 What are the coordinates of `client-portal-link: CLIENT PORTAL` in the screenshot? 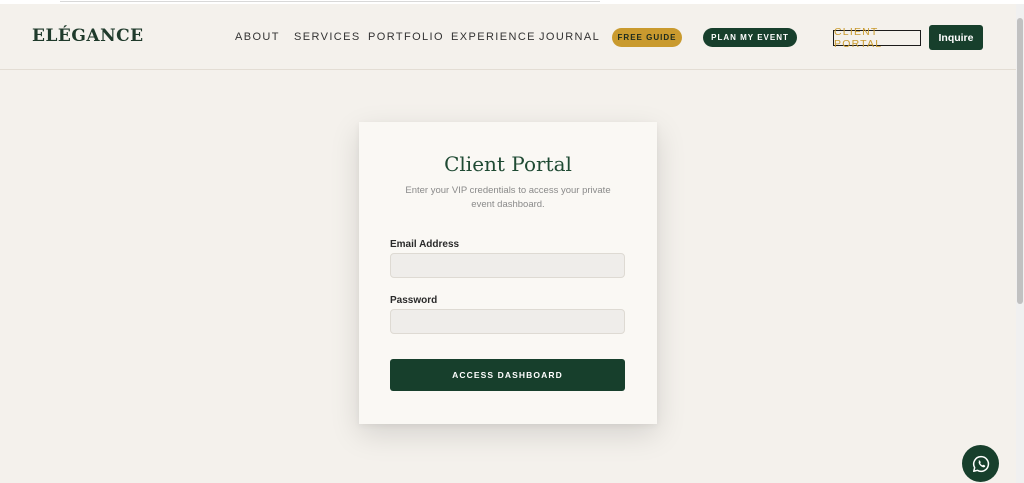 It's located at (877, 38).